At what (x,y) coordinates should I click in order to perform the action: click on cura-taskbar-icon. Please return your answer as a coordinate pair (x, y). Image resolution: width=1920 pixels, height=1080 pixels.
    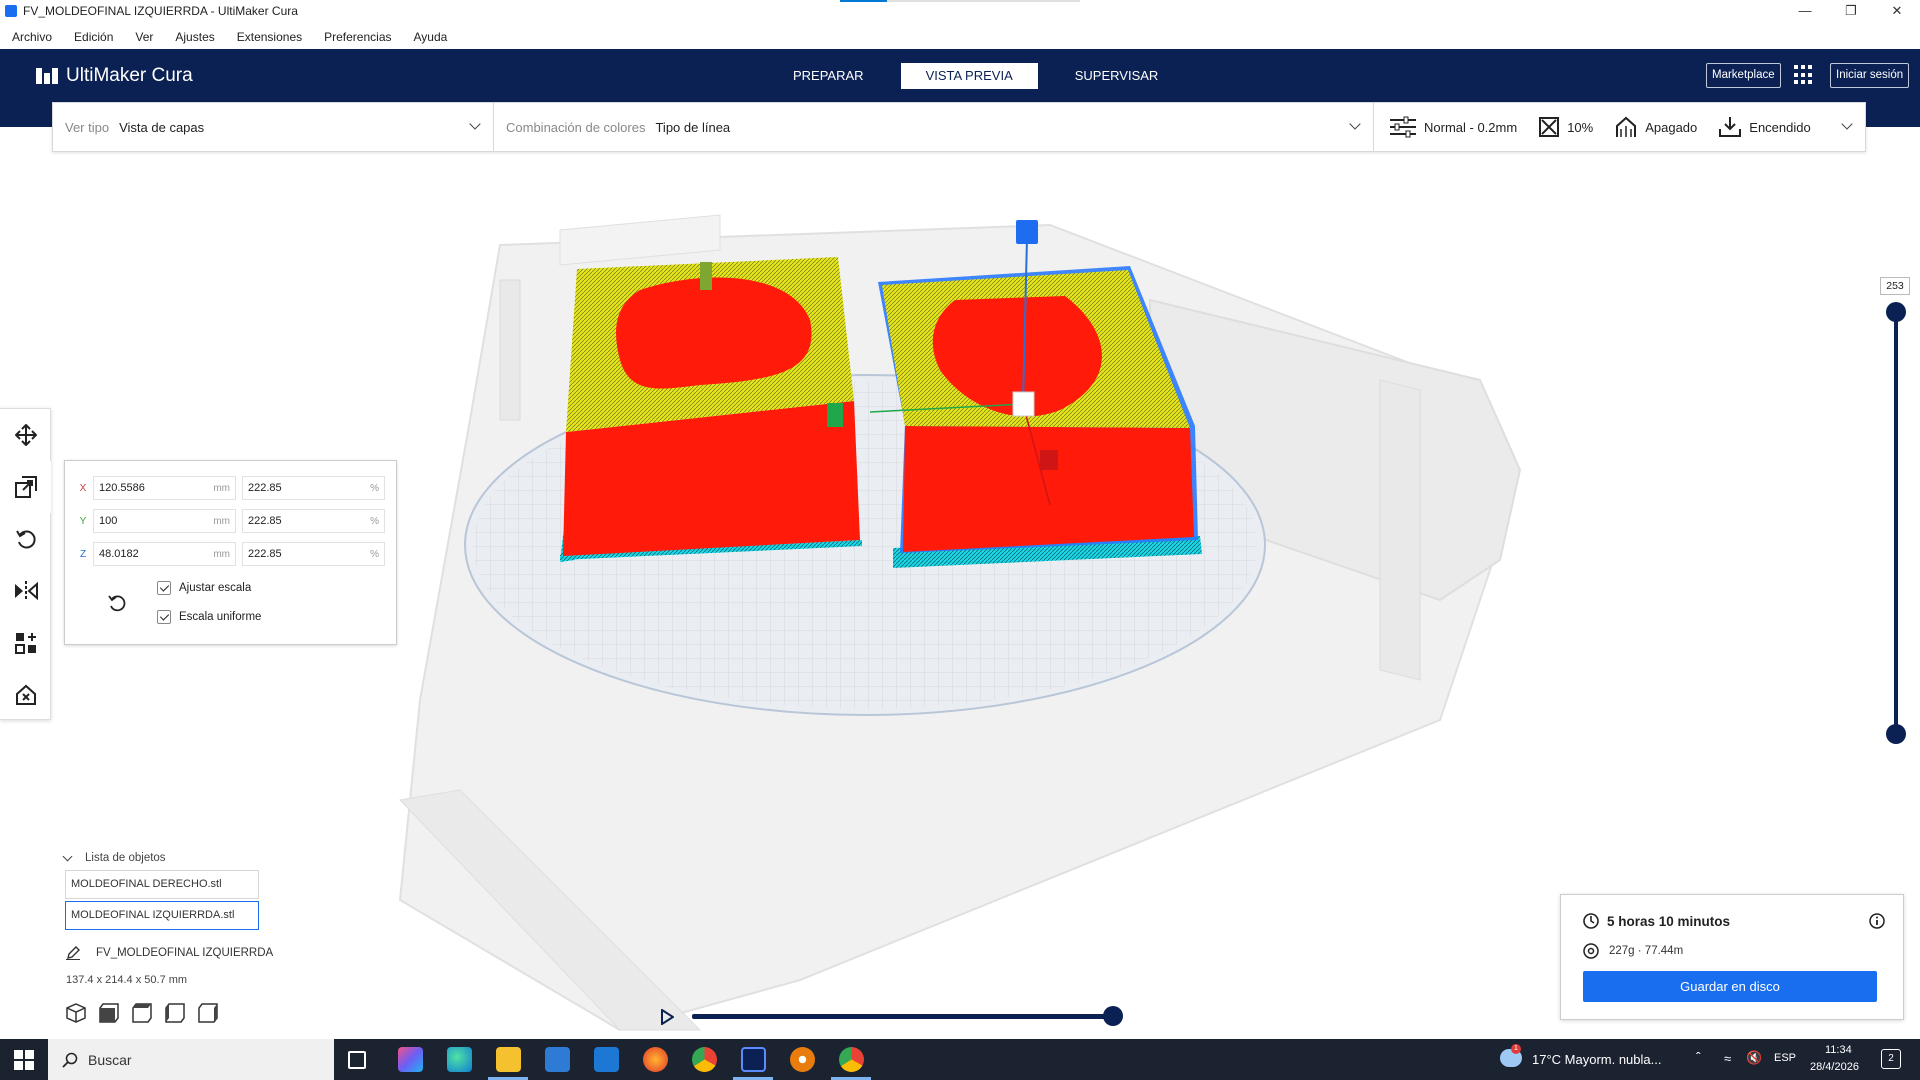
    Looking at the image, I should click on (753, 1059).